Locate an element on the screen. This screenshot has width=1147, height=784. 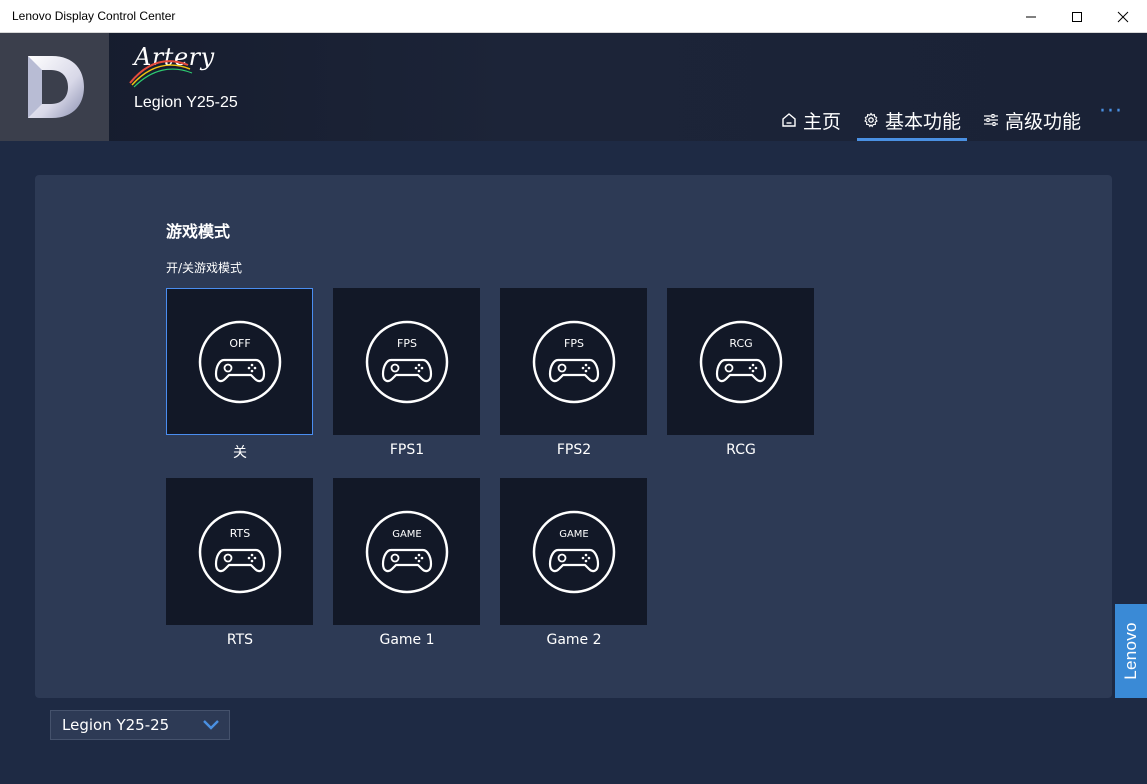
mode-label: 关 is located at coordinates (240, 453).